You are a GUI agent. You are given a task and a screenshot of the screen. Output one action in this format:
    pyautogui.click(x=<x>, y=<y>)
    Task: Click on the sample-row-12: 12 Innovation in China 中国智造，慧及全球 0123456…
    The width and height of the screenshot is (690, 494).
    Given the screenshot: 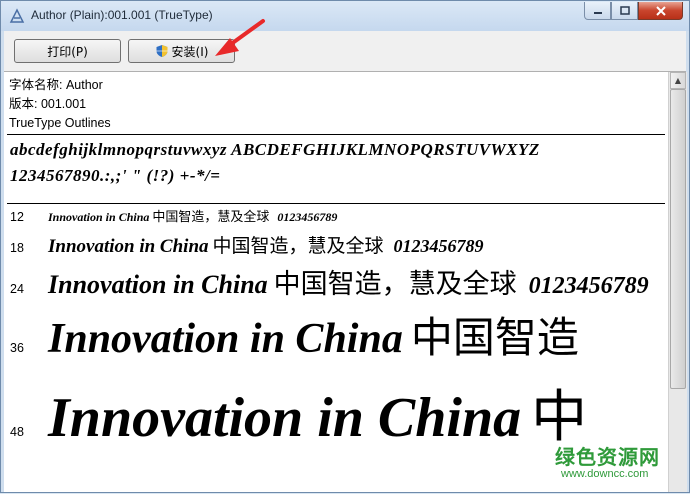 What is the action you would take?
    pyautogui.click(x=170, y=217)
    